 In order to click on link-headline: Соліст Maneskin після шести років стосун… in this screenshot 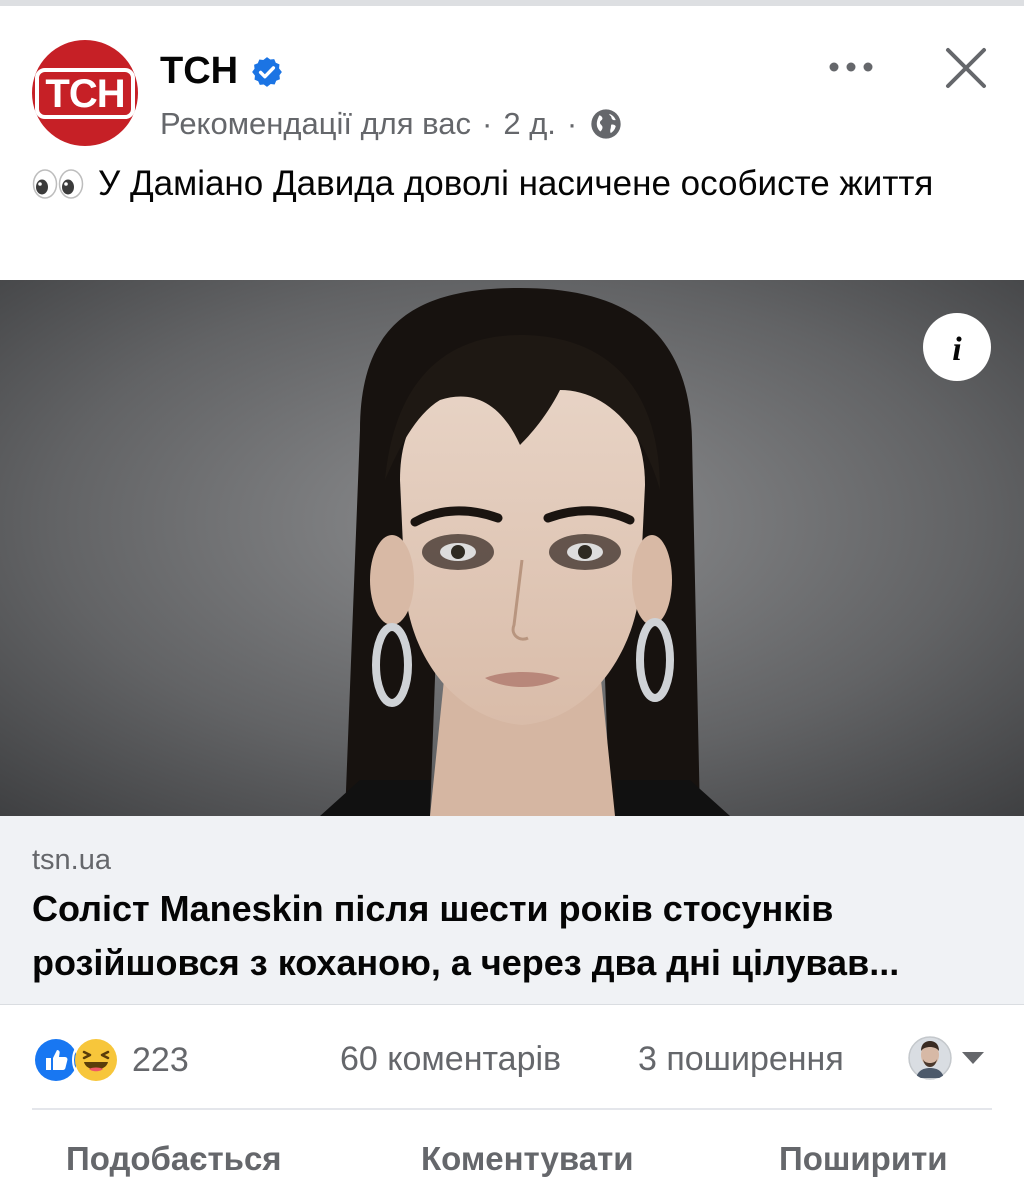, I will do `click(466, 935)`.